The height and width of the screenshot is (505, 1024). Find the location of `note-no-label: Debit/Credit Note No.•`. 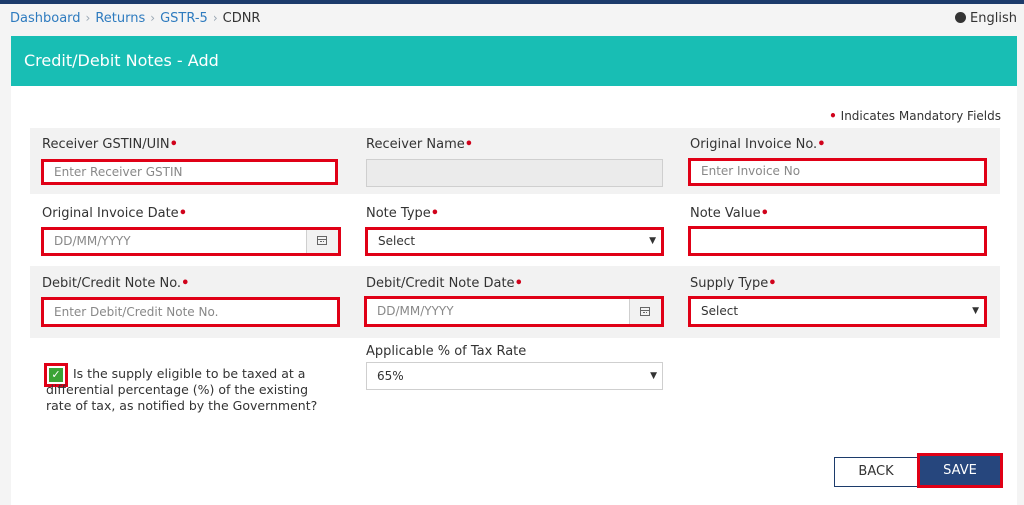

note-no-label: Debit/Credit Note No.• is located at coordinates (116, 283).